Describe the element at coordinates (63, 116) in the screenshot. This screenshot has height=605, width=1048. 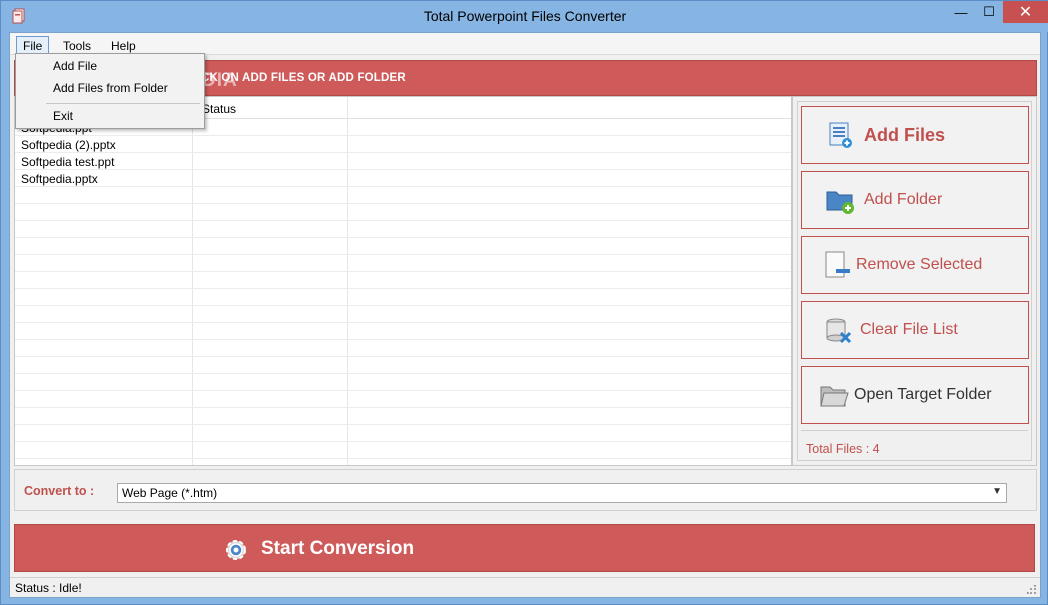
I see `menu-exit: Exit` at that location.